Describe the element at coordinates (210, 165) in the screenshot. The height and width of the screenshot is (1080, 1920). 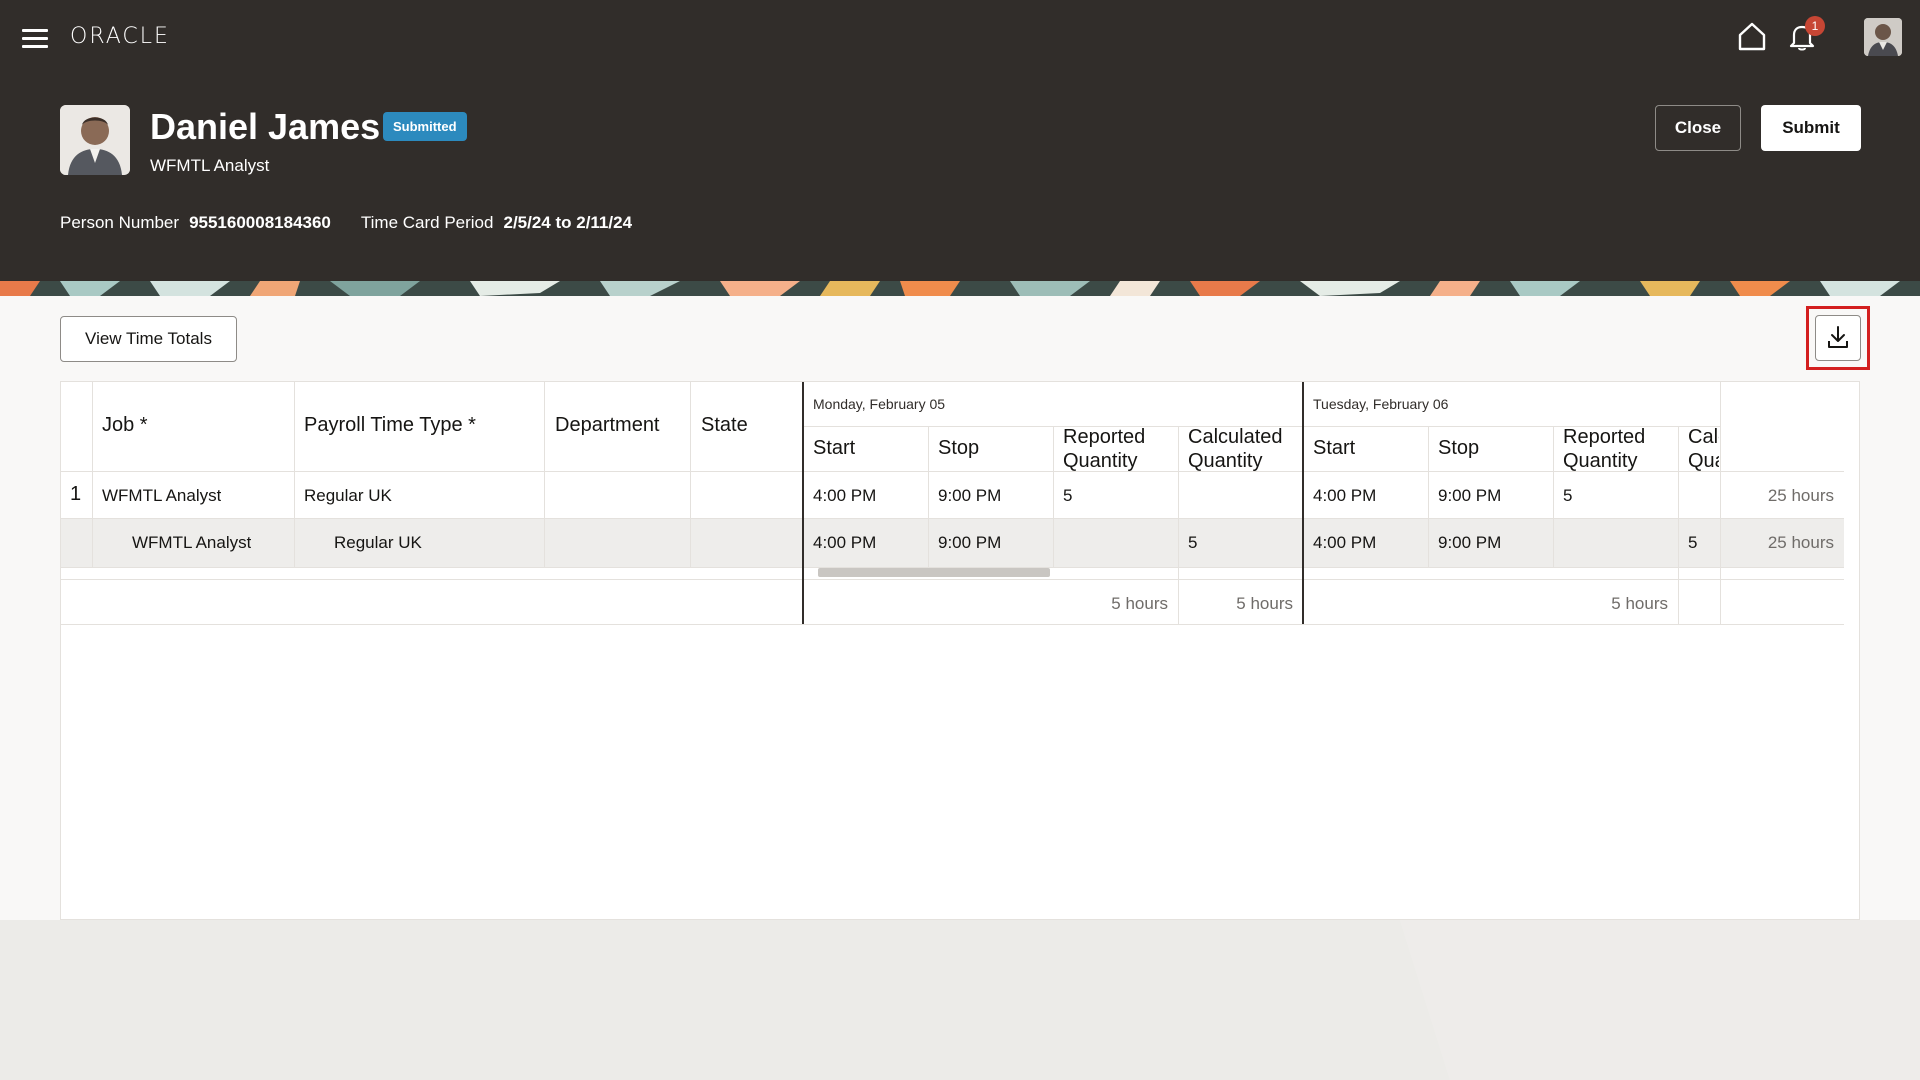
I see `employee-title: WFMTL Analyst` at that location.